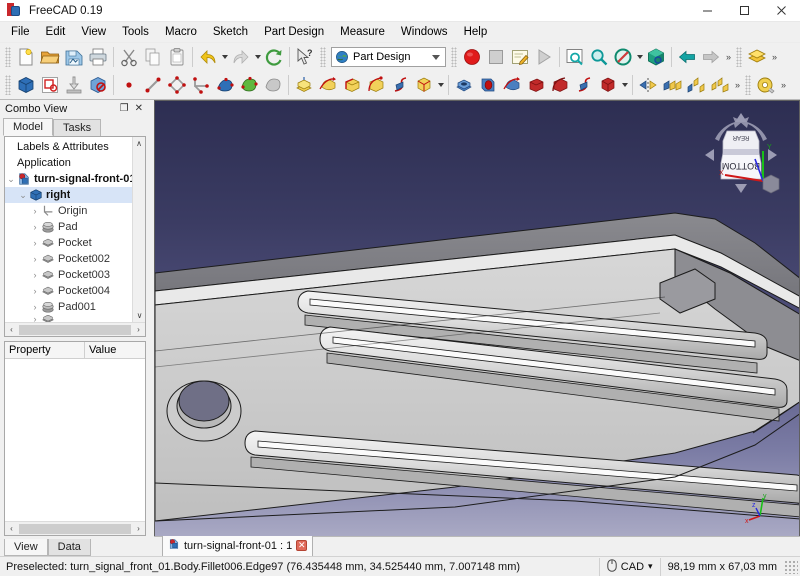 The image size is (800, 576). I want to click on menu-help: Help, so click(476, 32).